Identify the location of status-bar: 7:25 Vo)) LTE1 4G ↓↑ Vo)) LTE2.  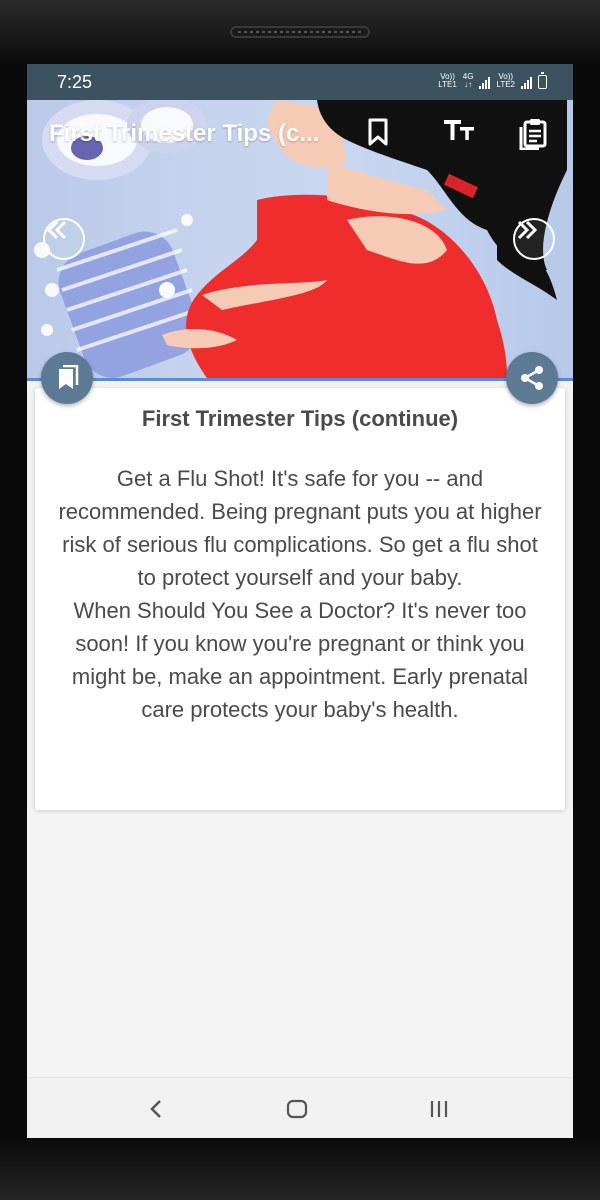
(300, 82).